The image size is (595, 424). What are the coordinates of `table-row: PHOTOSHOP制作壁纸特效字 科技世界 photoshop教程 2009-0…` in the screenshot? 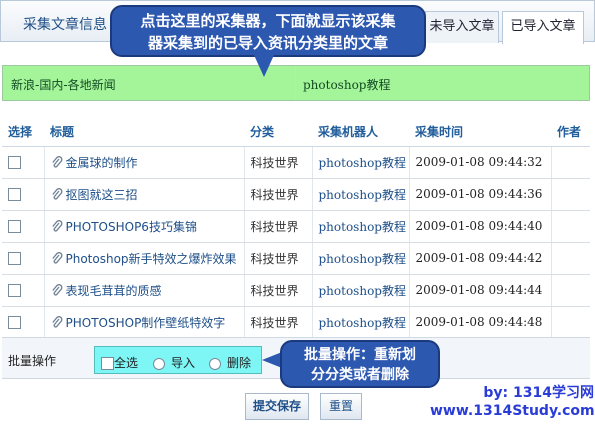 It's located at (296, 322).